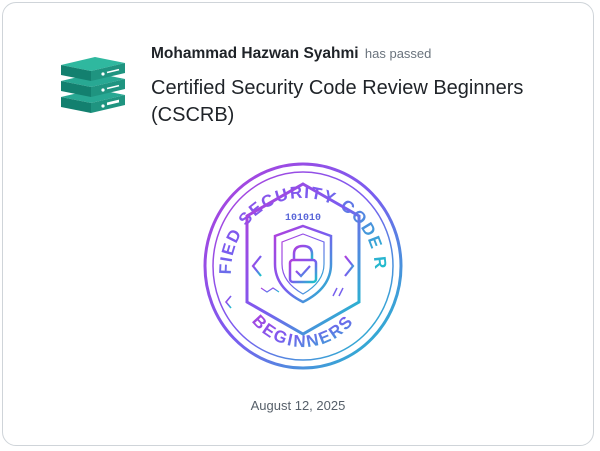 This screenshot has width=600, height=451. I want to click on shield-lock-icon, so click(303, 264).